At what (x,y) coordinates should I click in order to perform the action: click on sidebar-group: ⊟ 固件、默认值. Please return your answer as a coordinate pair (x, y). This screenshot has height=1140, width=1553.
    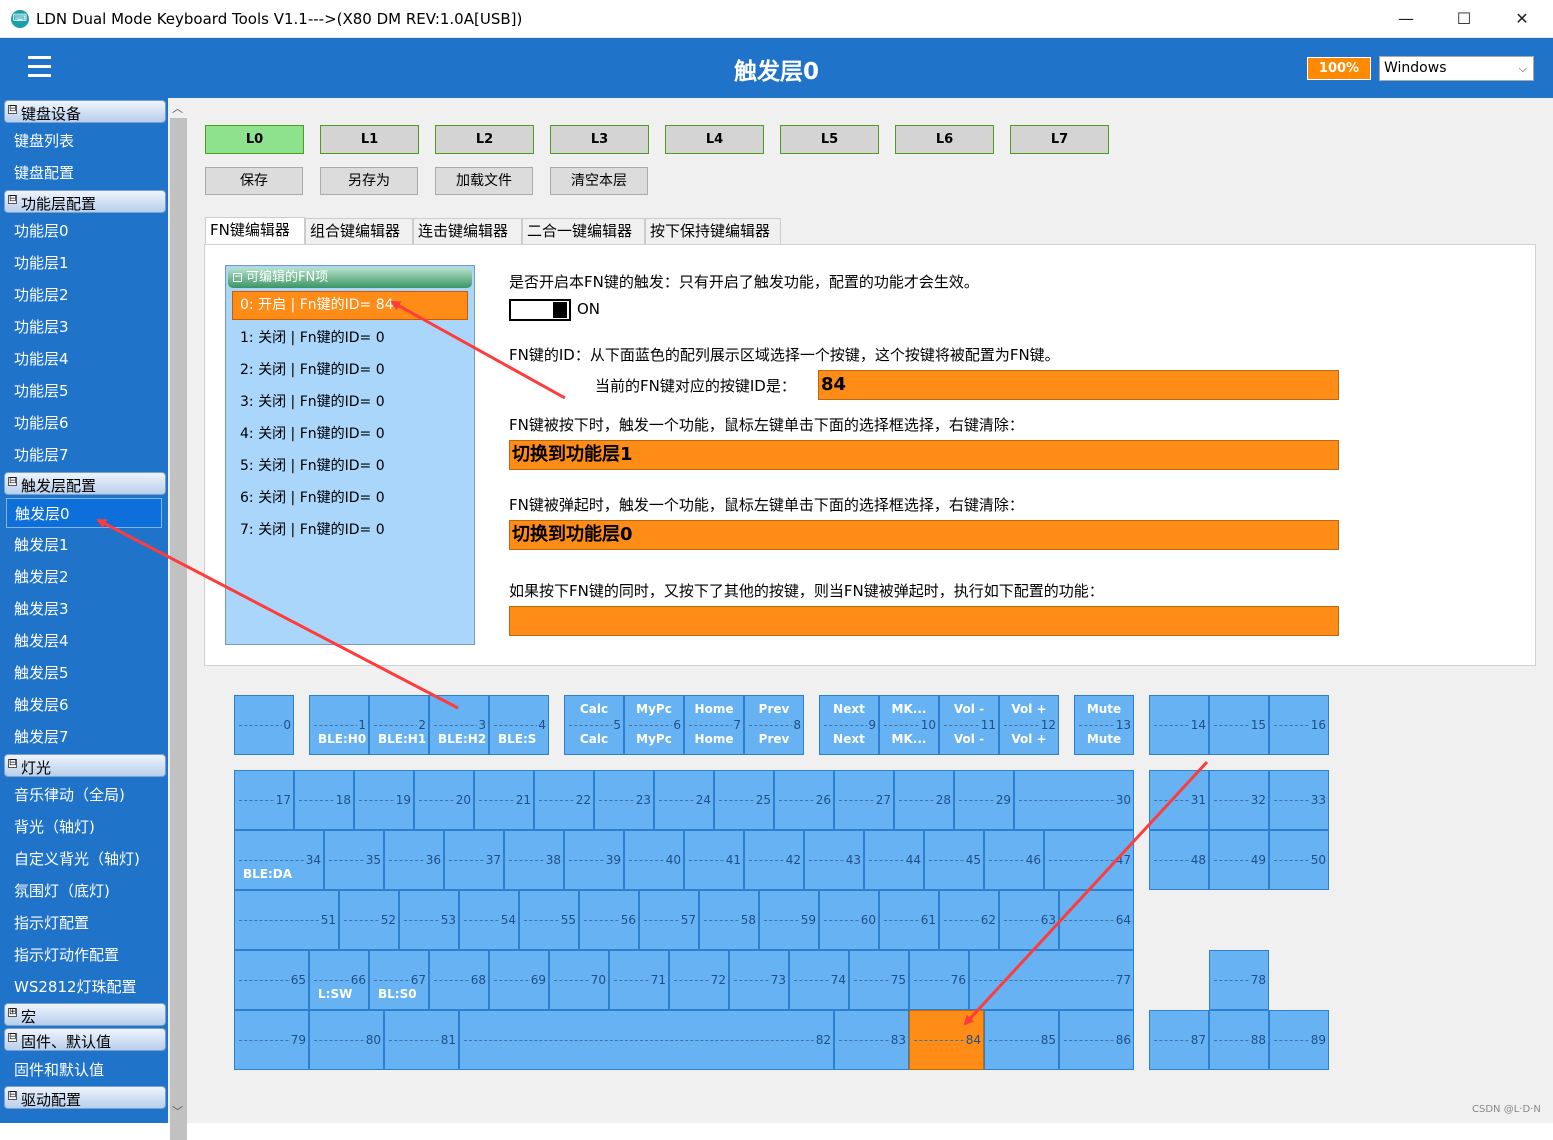
    Looking at the image, I should click on (85, 1039).